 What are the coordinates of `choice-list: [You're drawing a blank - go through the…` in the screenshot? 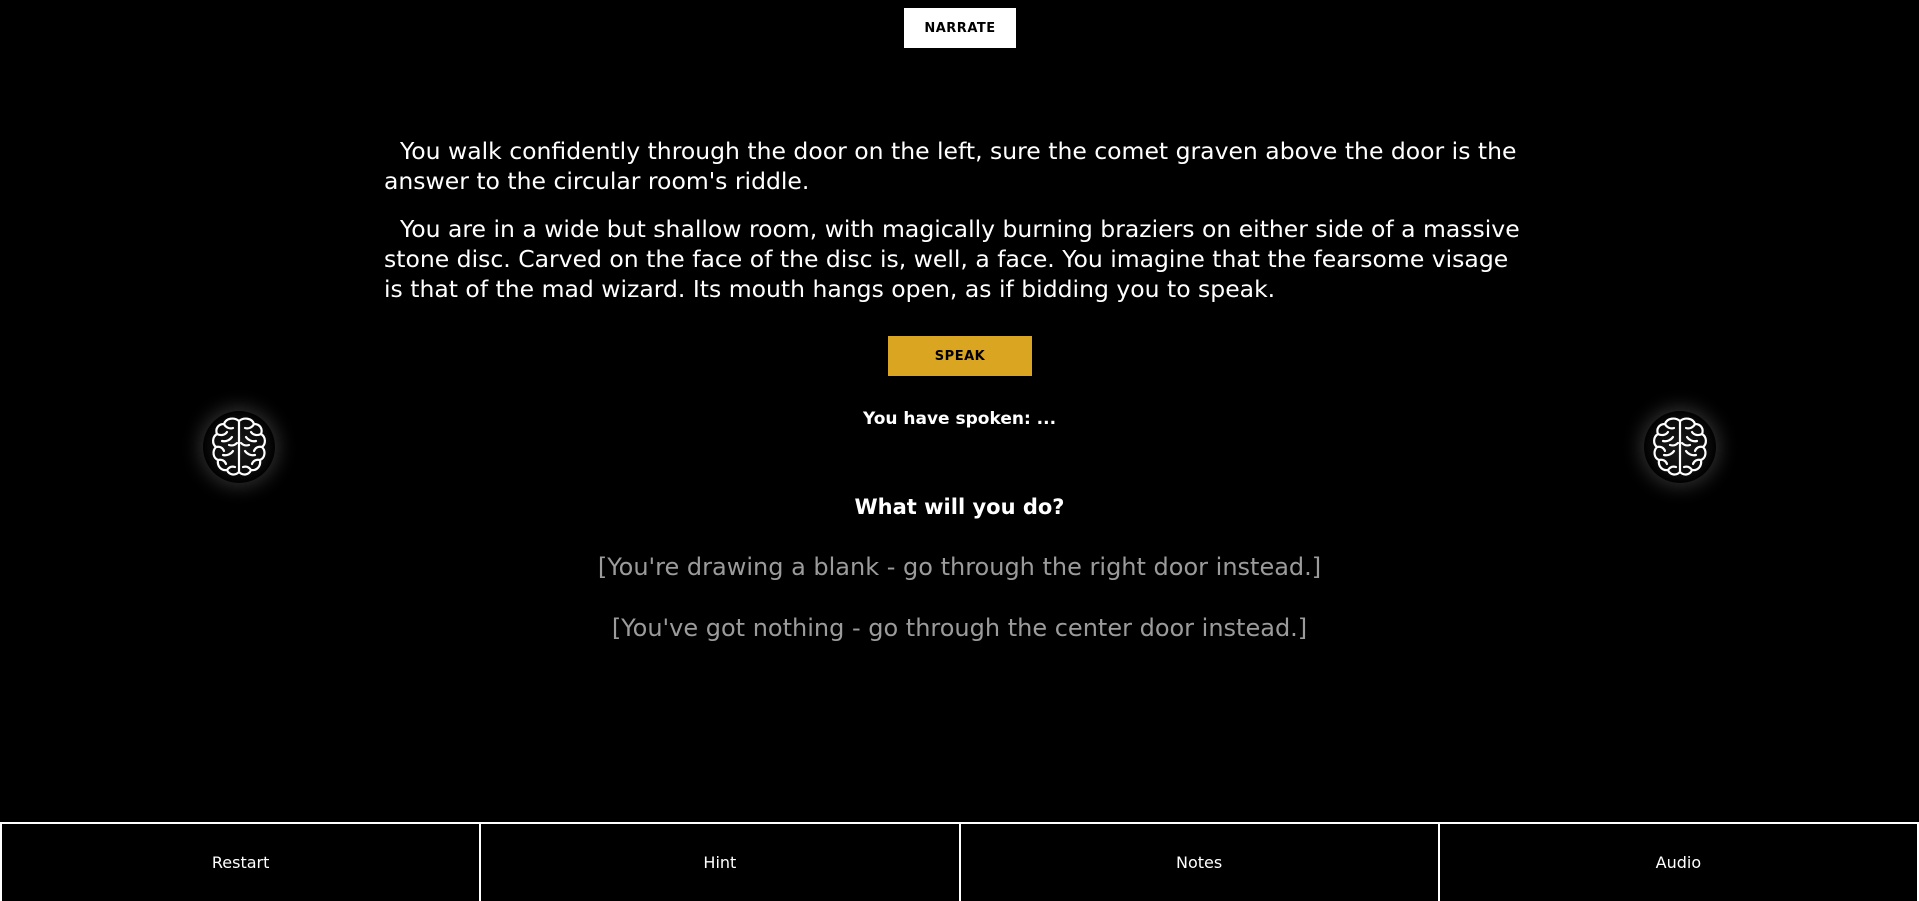 It's located at (959, 612).